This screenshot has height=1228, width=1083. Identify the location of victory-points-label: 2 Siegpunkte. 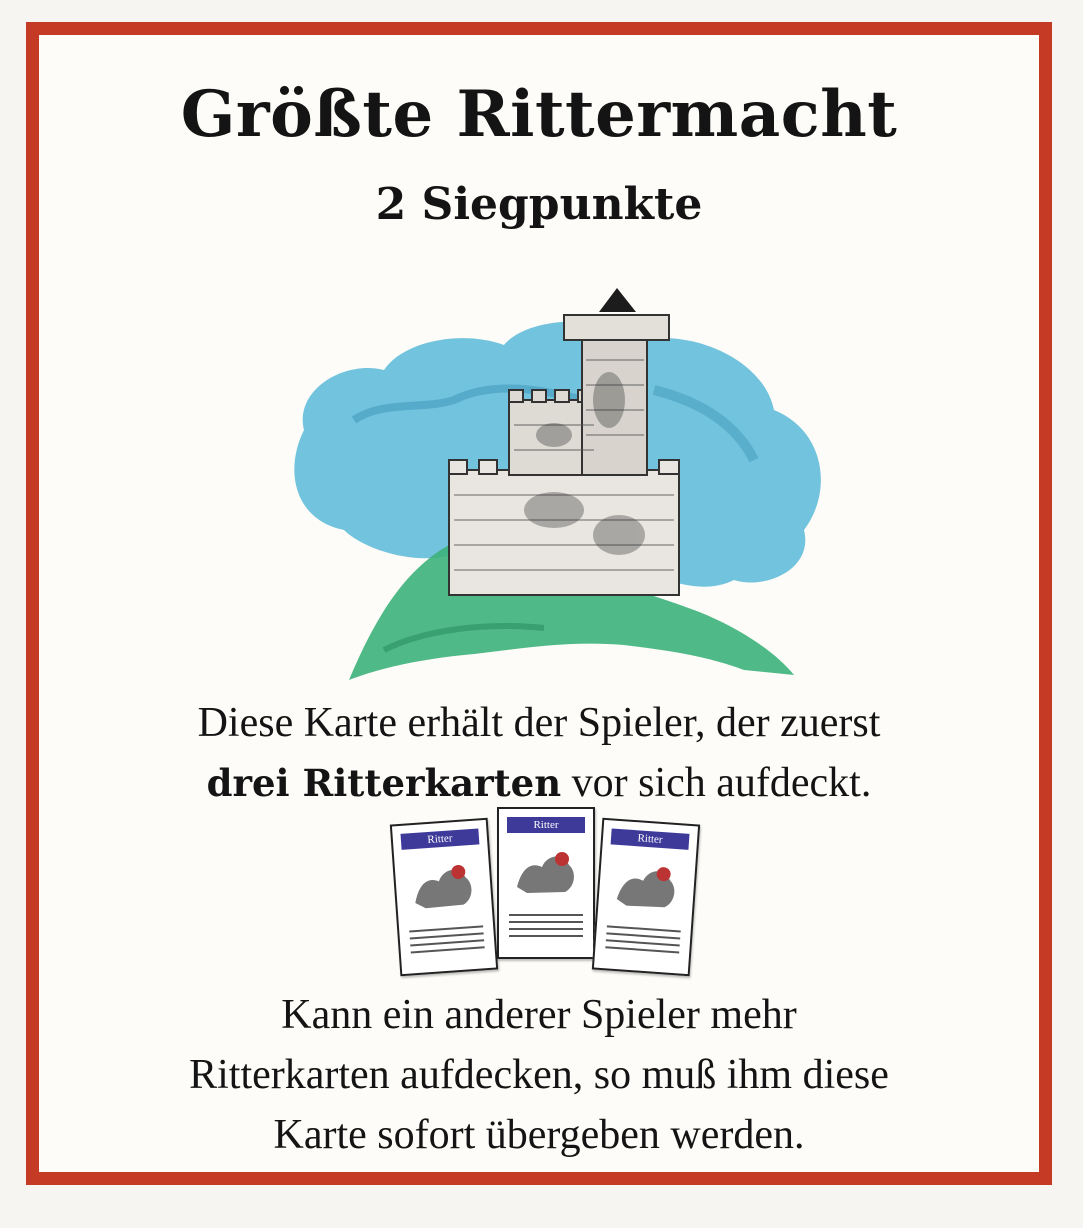
(539, 204).